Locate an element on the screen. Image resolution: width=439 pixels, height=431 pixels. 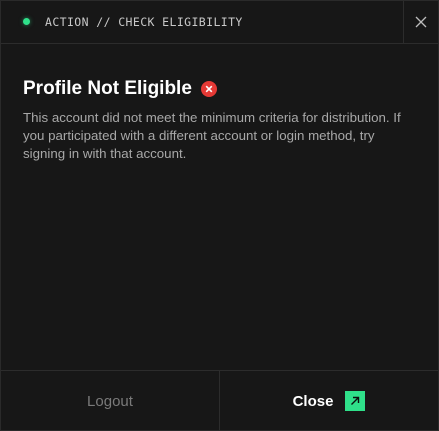
close-icon-button is located at coordinates (421, 22).